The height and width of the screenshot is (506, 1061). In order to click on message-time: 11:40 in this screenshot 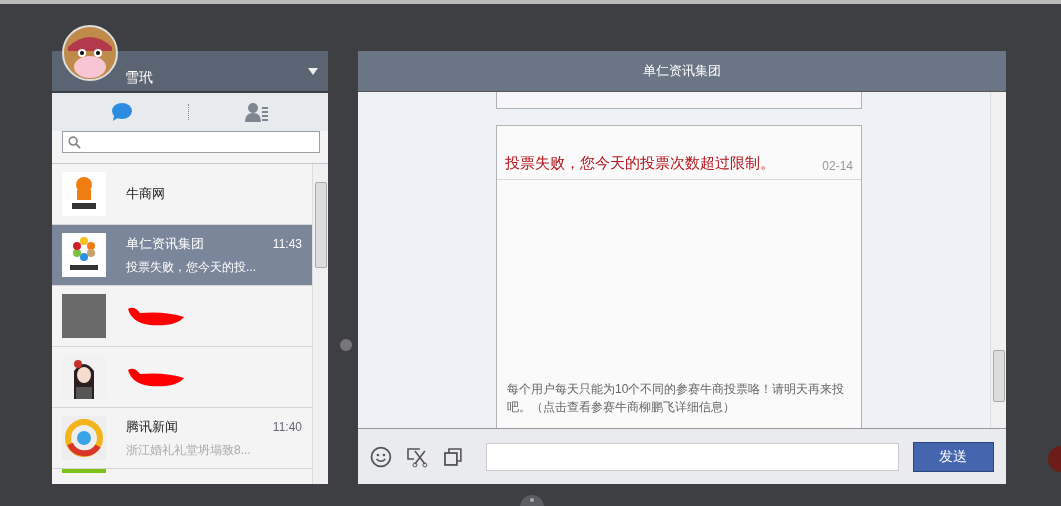, I will do `click(287, 426)`.